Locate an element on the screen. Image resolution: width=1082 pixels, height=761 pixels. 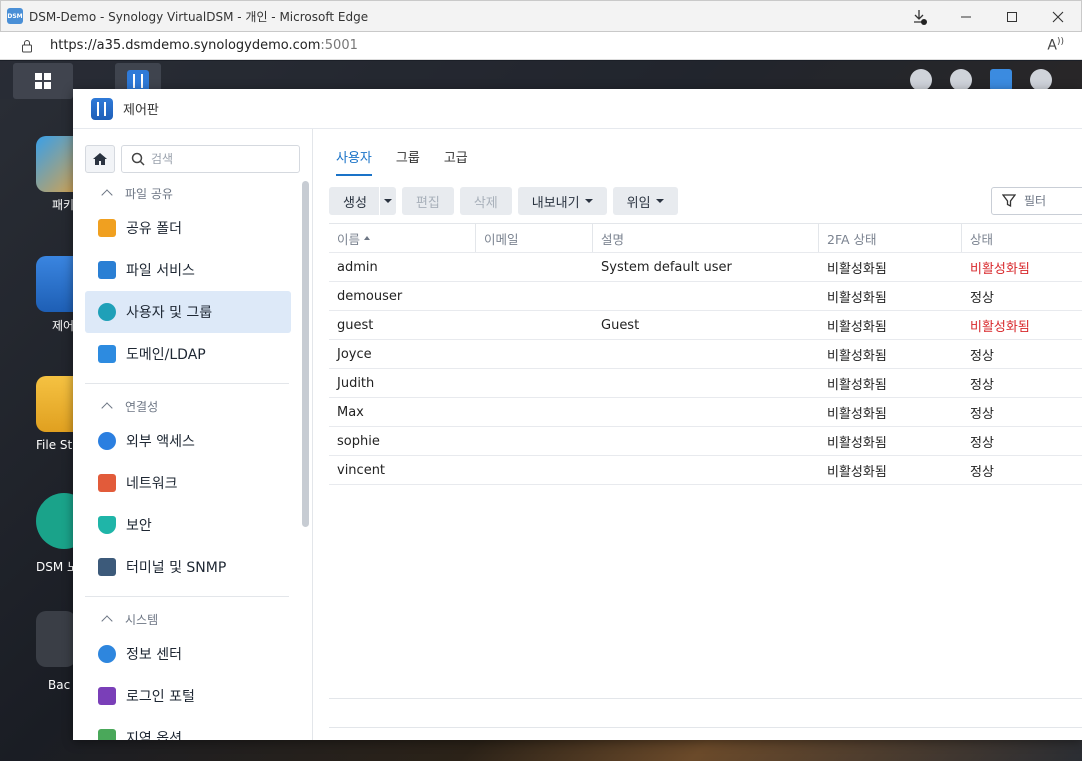
export-button: 내보내기 is located at coordinates (562, 201).